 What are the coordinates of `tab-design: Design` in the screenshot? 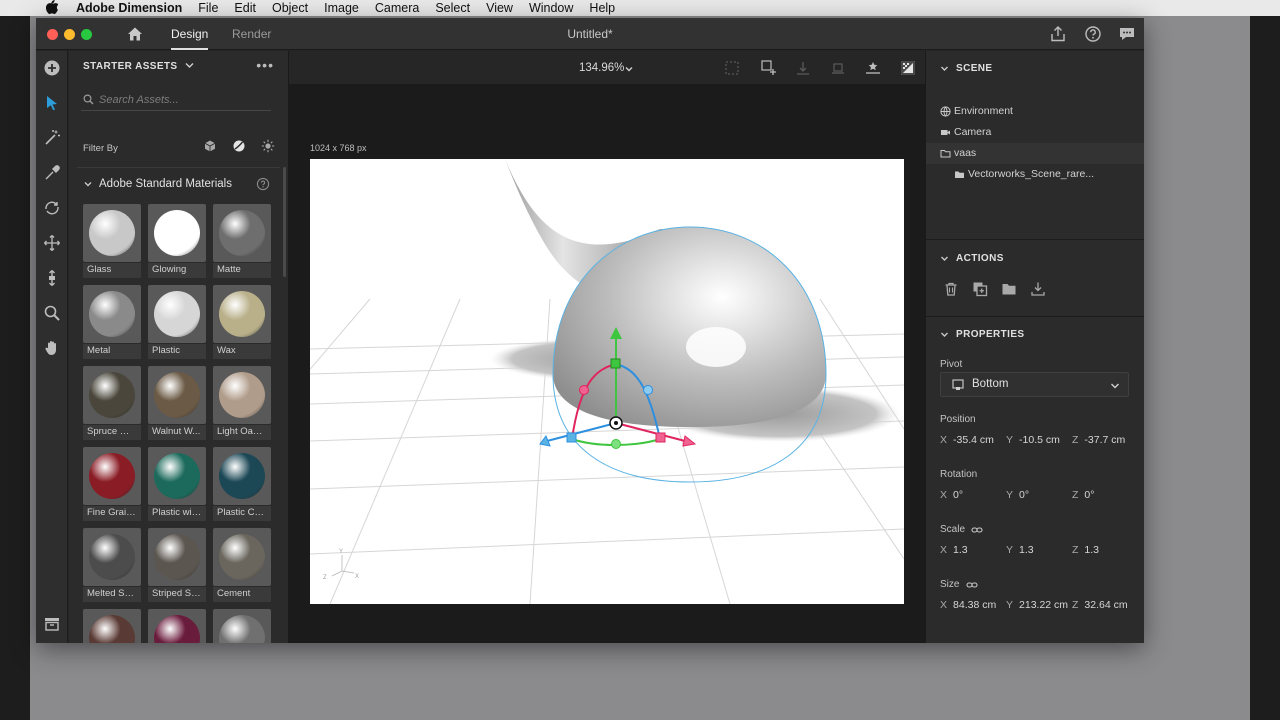 It's located at (190, 34).